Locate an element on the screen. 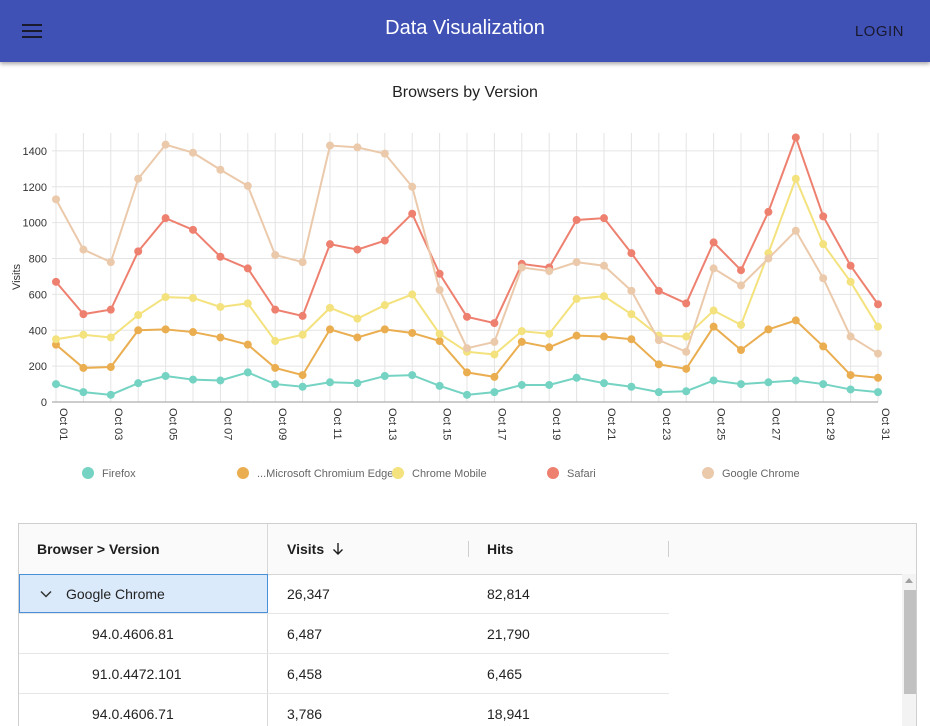 The image size is (930, 726). x-tick-label: Oct 31 is located at coordinates (885, 424).